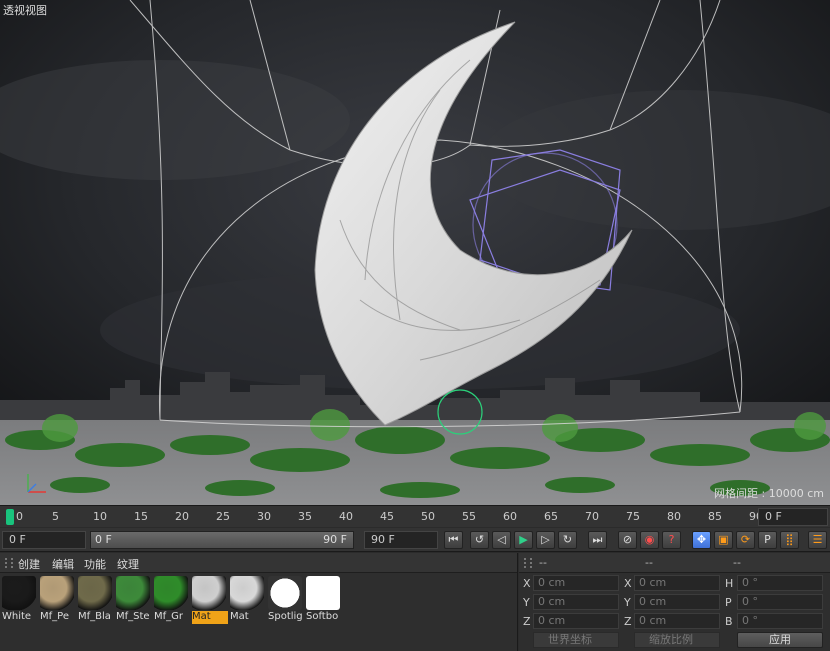  Describe the element at coordinates (551, 516) in the screenshot. I see `timeline-tick-label: 65` at that location.